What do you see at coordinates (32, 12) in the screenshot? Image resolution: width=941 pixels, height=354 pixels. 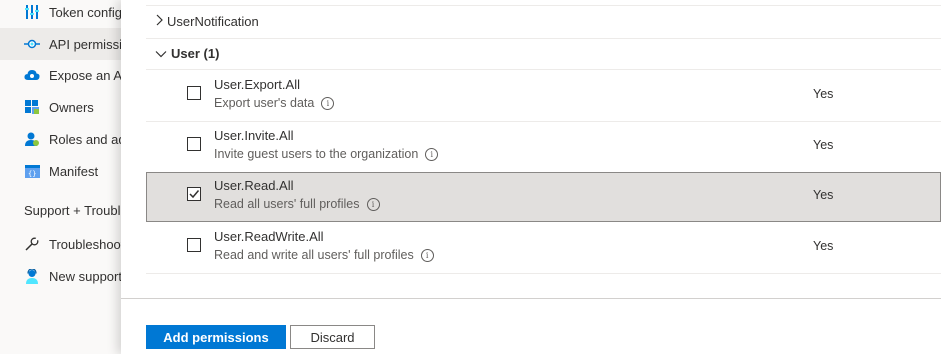 I see `token-config-icon` at bounding box center [32, 12].